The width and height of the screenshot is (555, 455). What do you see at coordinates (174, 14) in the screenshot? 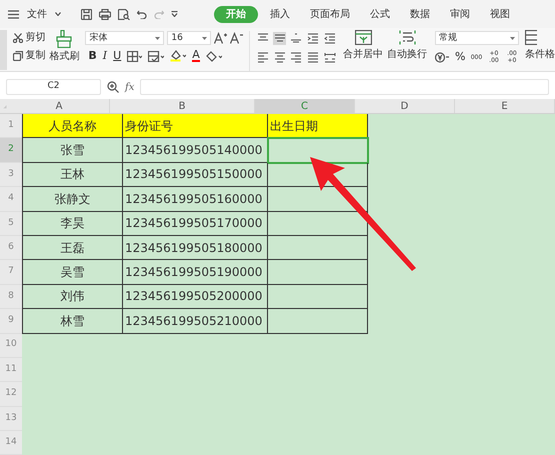
I see `dropdown-icon` at bounding box center [174, 14].